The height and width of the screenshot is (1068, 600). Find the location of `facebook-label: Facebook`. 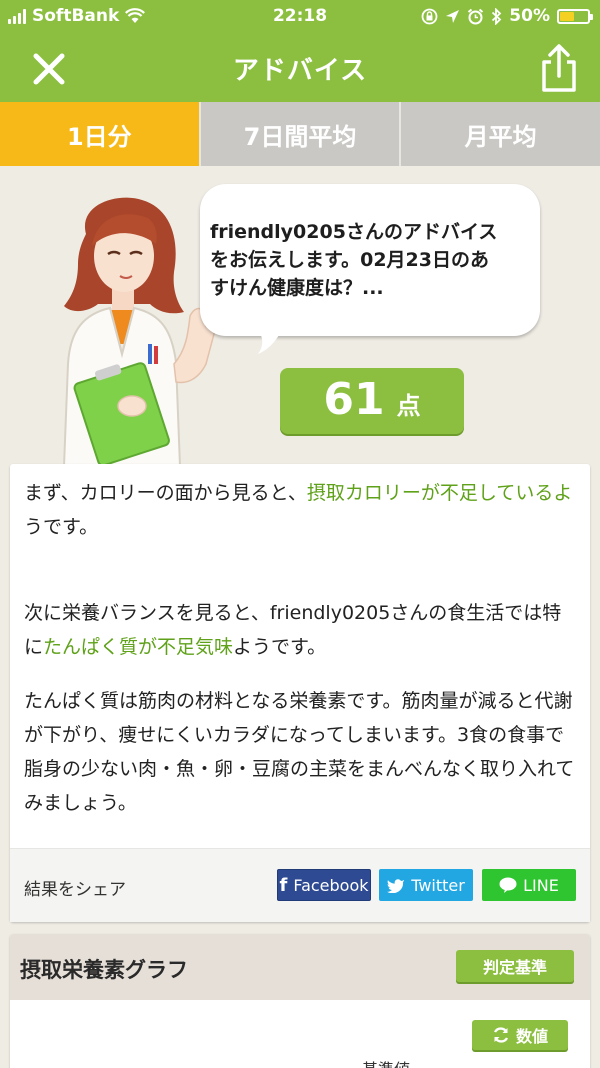

facebook-label: Facebook is located at coordinates (331, 885).